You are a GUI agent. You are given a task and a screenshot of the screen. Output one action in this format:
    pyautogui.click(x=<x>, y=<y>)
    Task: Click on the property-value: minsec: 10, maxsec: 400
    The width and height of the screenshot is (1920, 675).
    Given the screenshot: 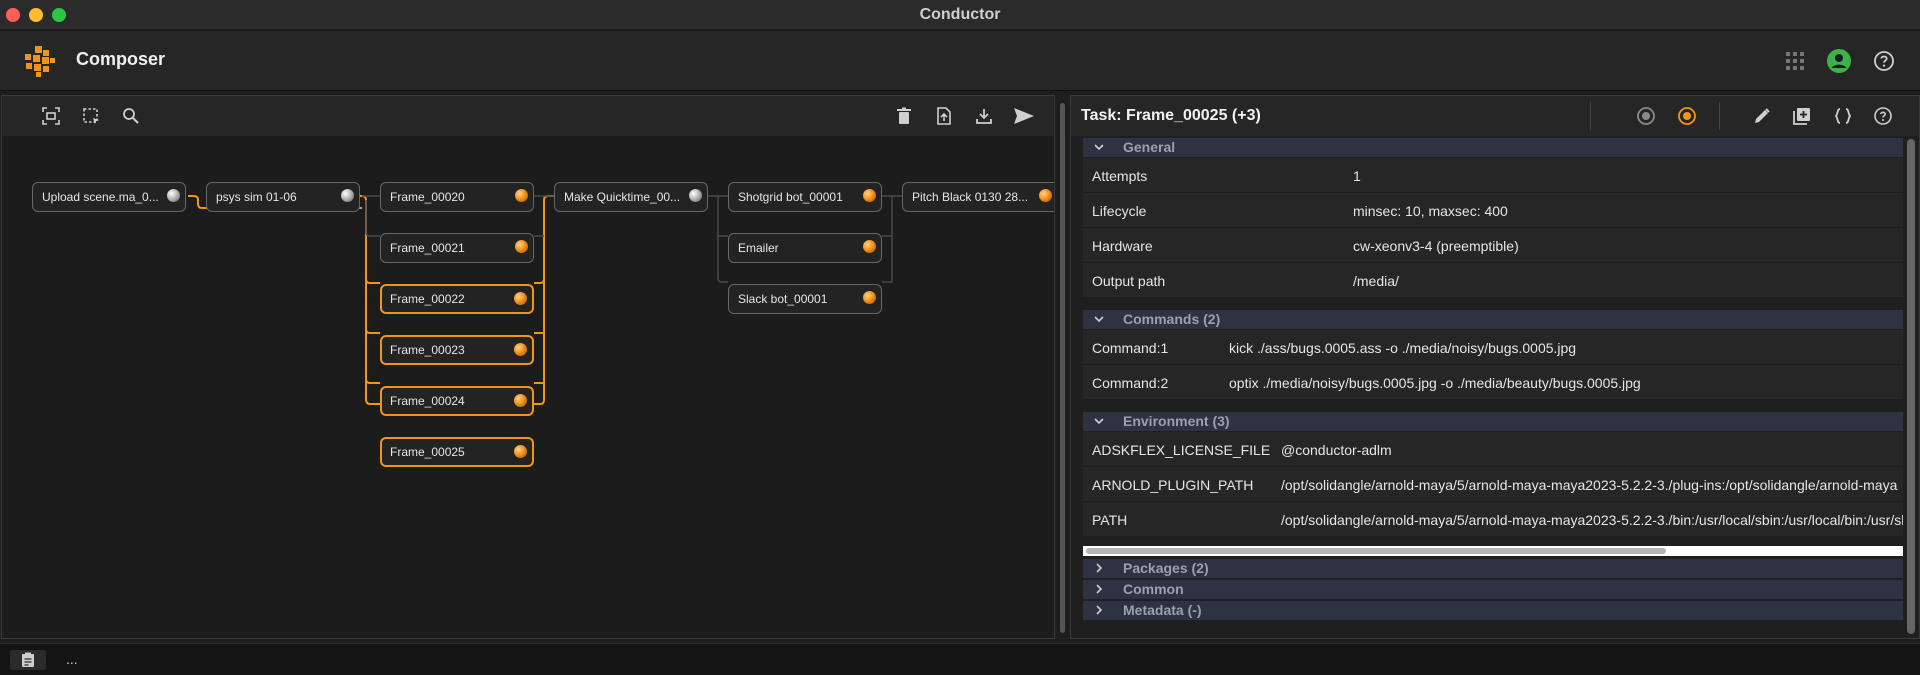 What is the action you would take?
    pyautogui.click(x=1430, y=211)
    